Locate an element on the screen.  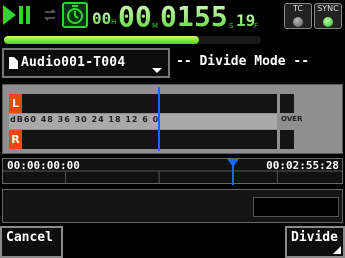
file-select: Audio001-T004 is located at coordinates (86, 63).